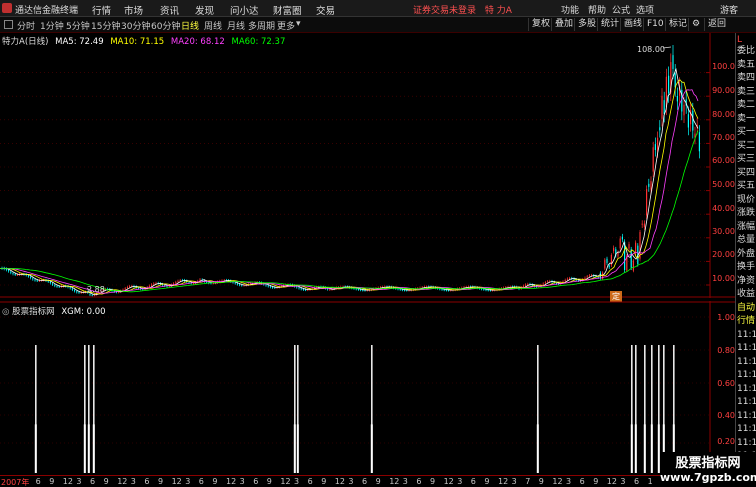  I want to click on sidebar-item: 卖二, so click(746, 105).